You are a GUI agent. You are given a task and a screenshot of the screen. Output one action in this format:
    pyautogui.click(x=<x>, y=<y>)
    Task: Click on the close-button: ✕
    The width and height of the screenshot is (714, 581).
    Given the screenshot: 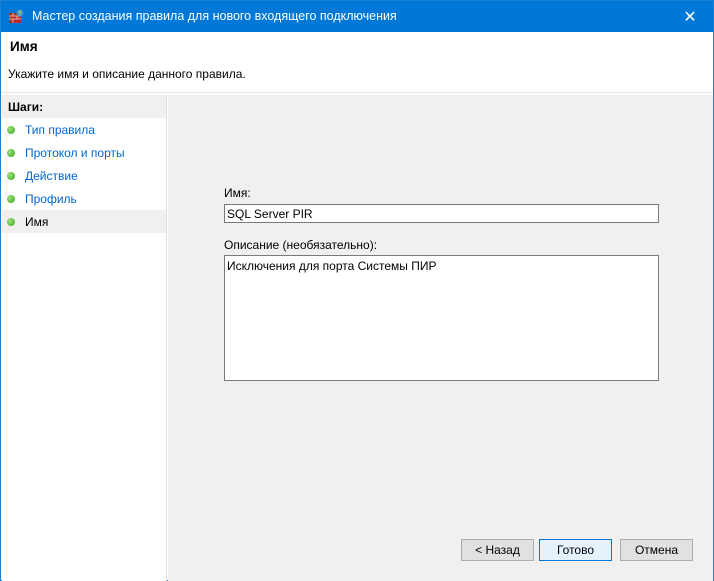 What is the action you would take?
    pyautogui.click(x=690, y=16)
    